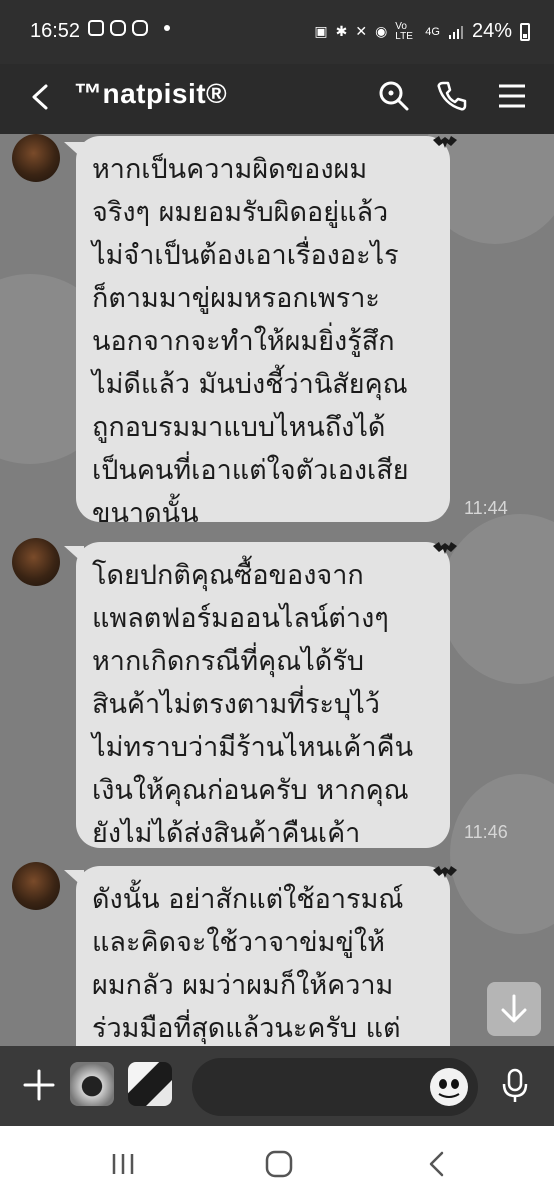 The width and height of the screenshot is (554, 1201). Describe the element at coordinates (248, 899) in the screenshot. I see `message-line: ดังนั้น อย่าสักแต่ใช้อารมณ์` at that location.